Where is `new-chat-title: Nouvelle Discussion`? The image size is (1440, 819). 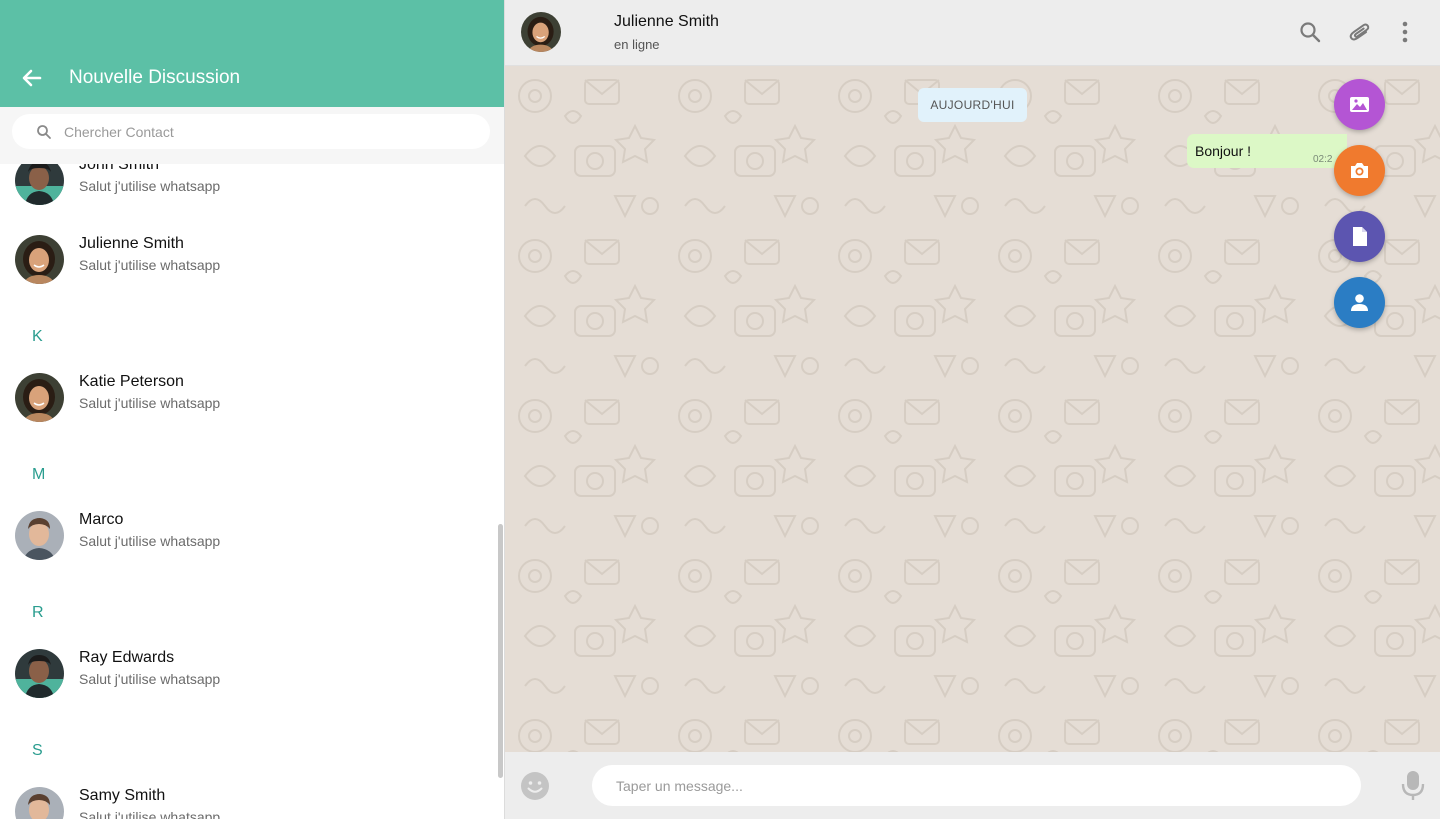 new-chat-title: Nouvelle Discussion is located at coordinates (155, 77).